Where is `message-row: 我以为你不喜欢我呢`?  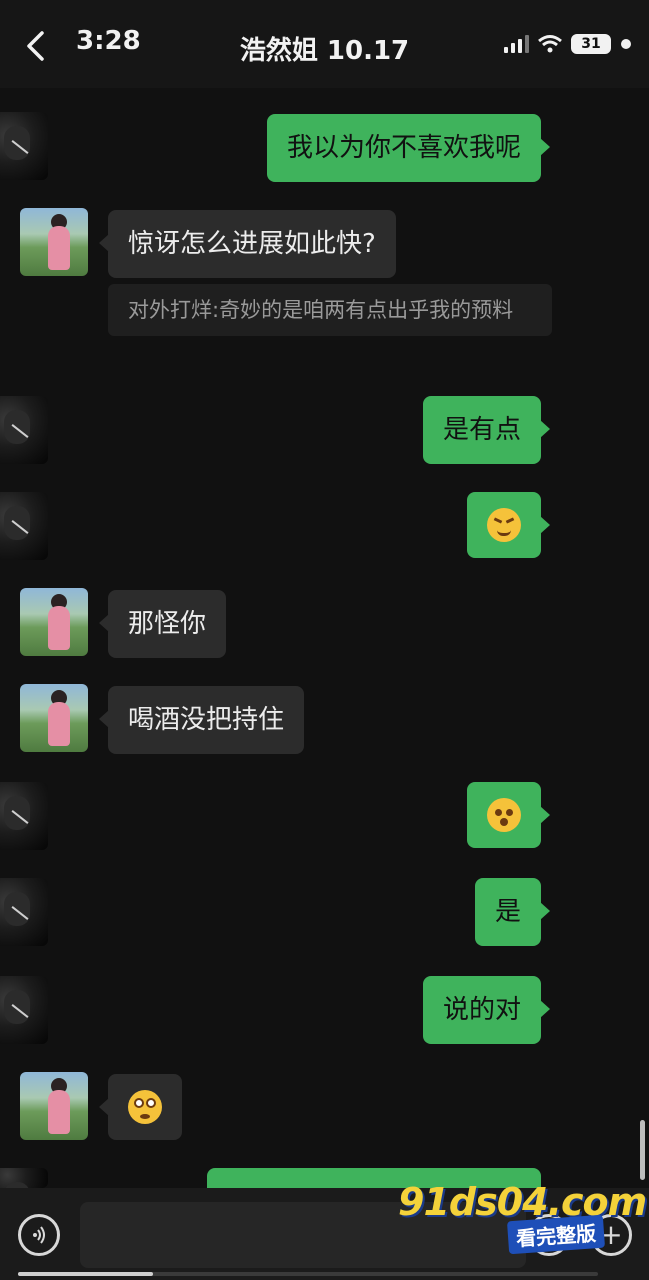
message-row: 我以为你不喜欢我呢 is located at coordinates (324, 147).